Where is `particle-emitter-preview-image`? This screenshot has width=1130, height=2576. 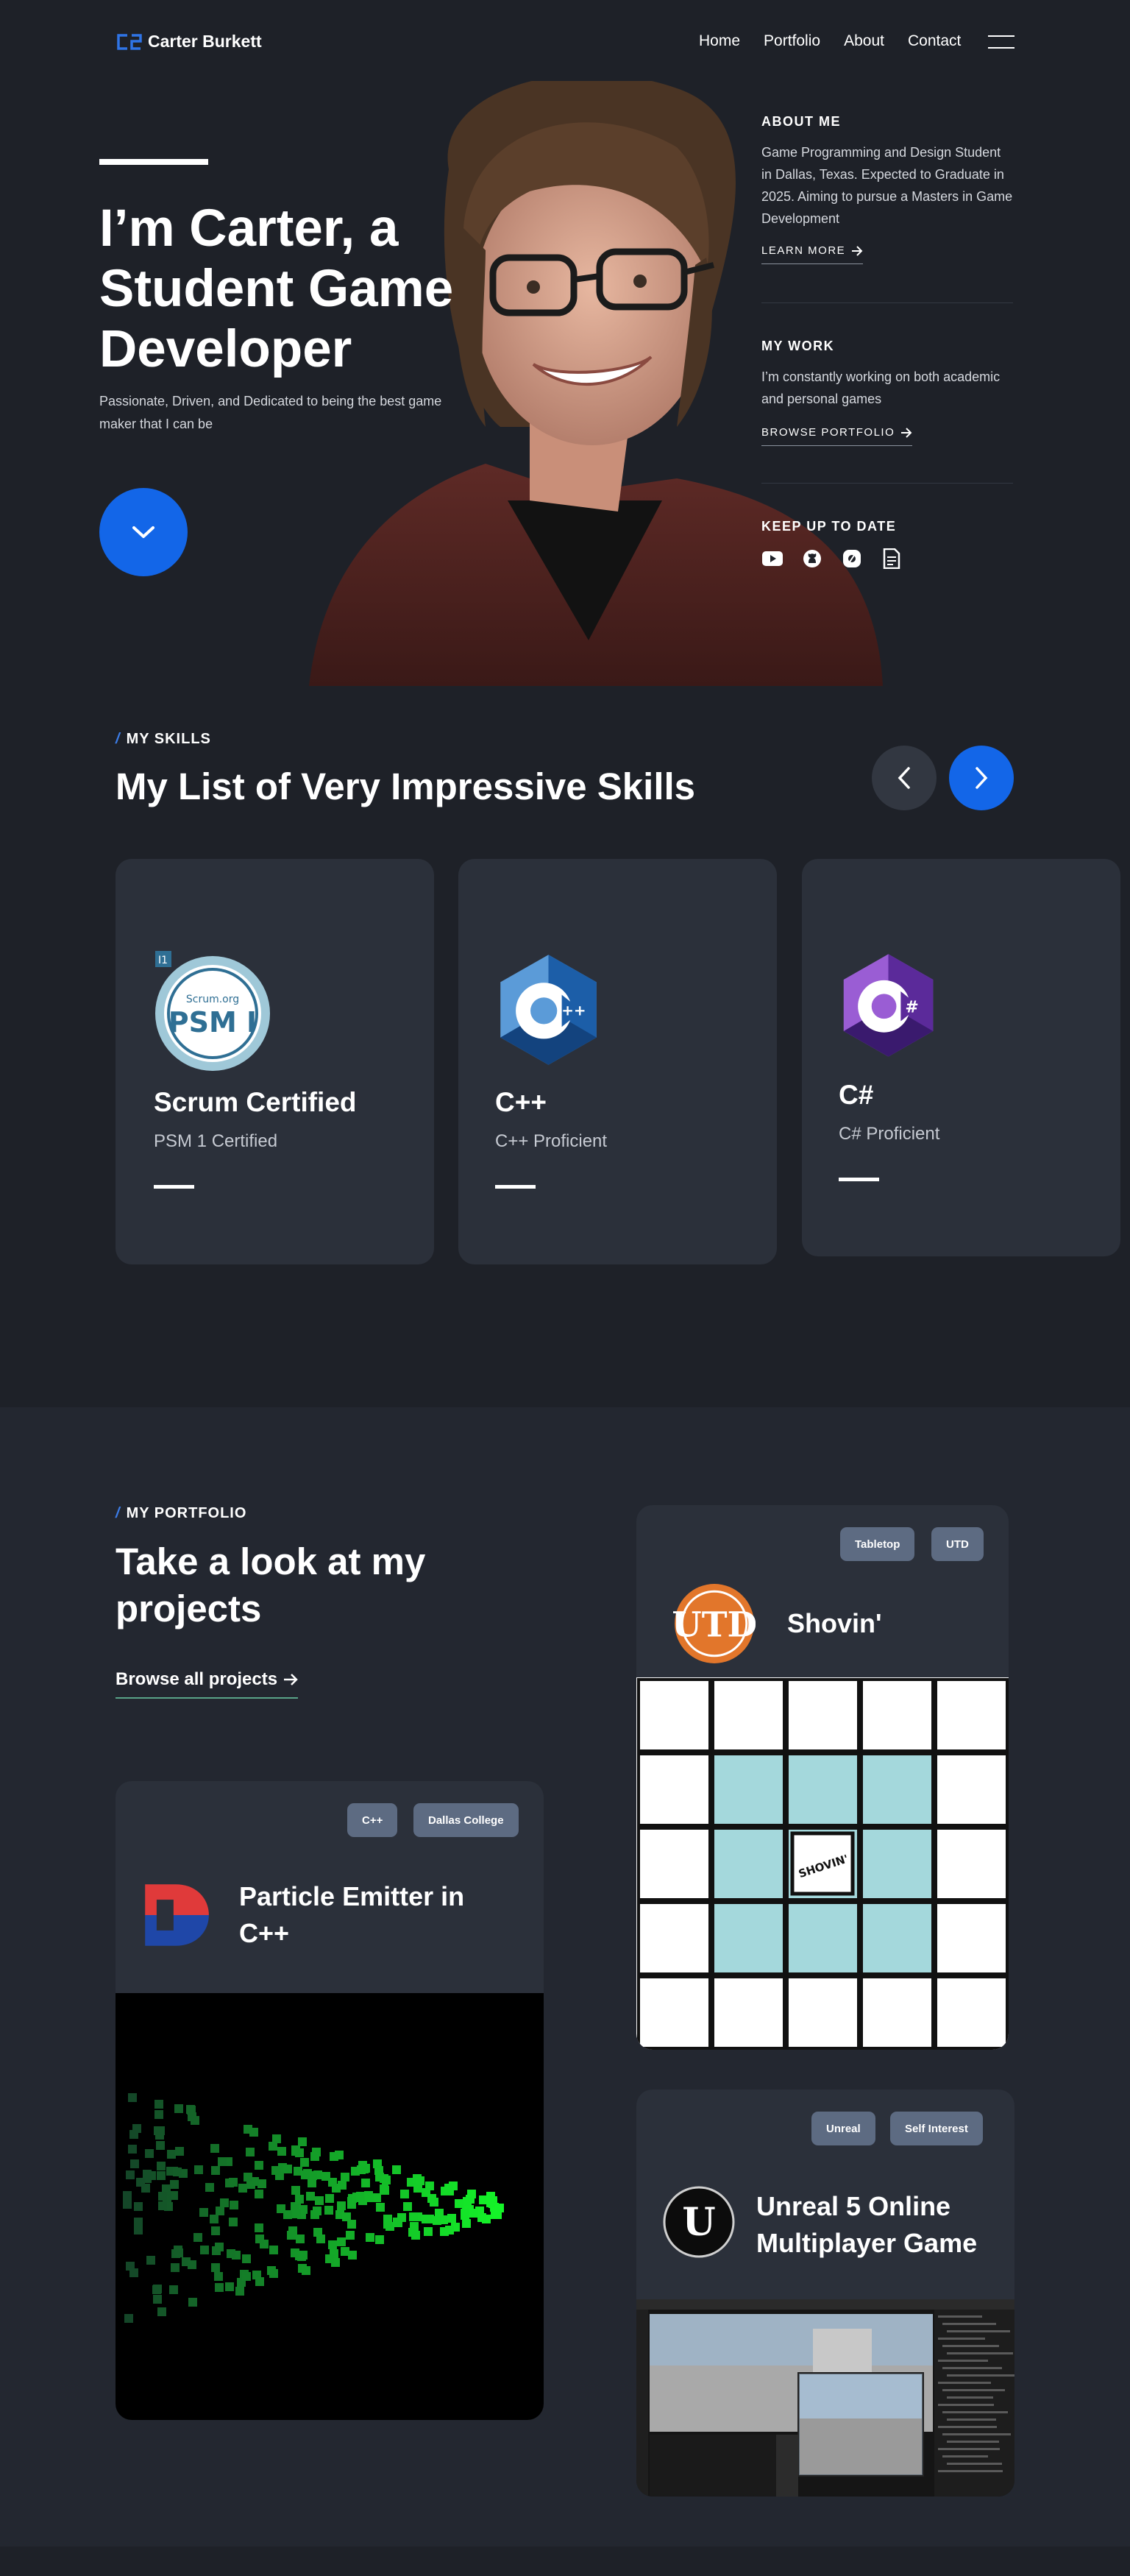
particle-emitter-preview-image is located at coordinates (330, 2206).